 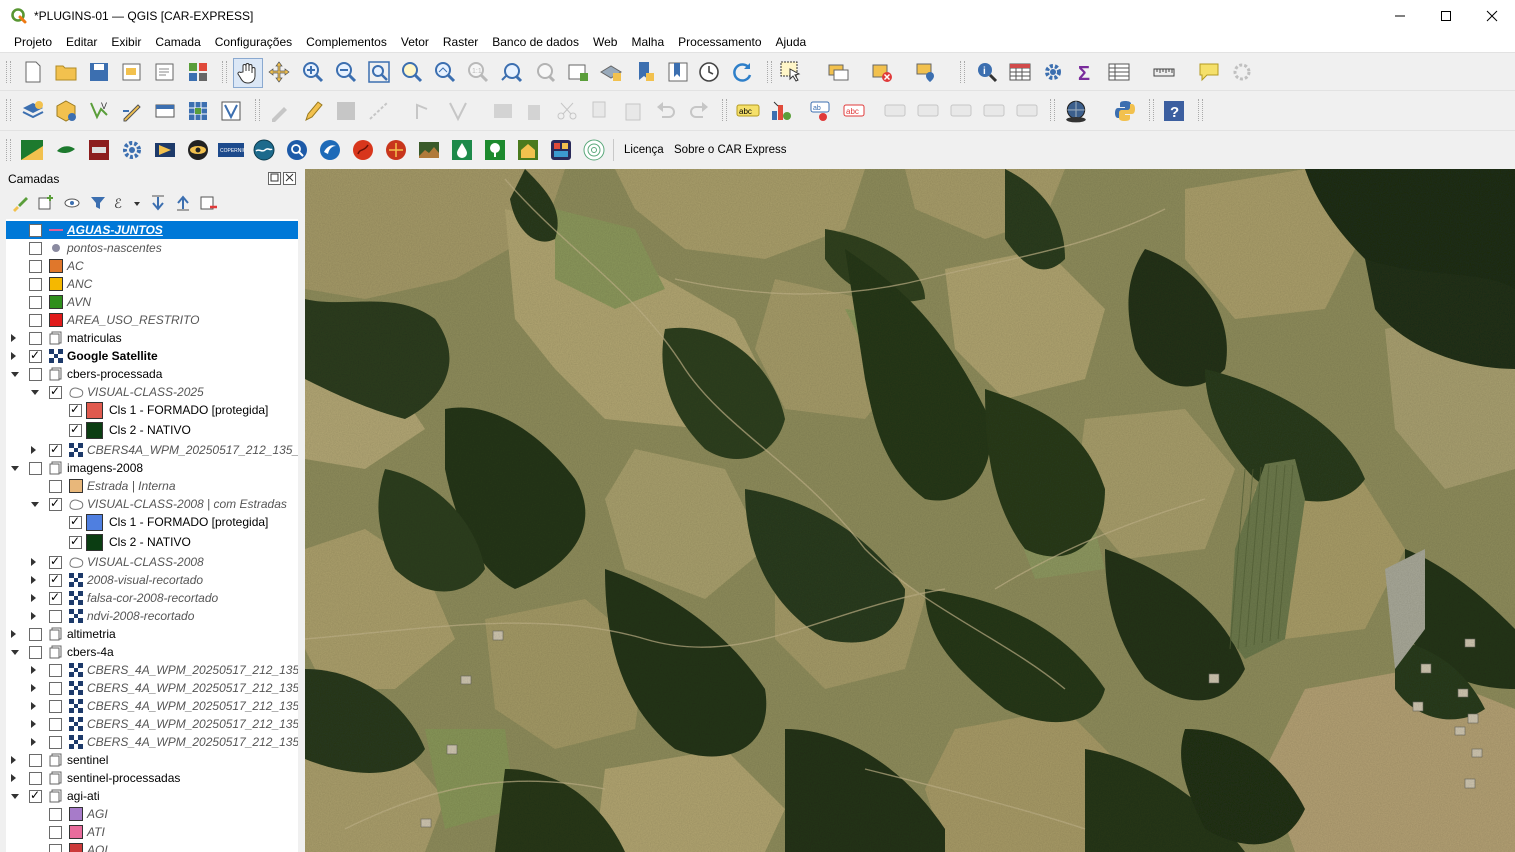 What do you see at coordinates (1027, 111) in the screenshot?
I see `label-properties-button` at bounding box center [1027, 111].